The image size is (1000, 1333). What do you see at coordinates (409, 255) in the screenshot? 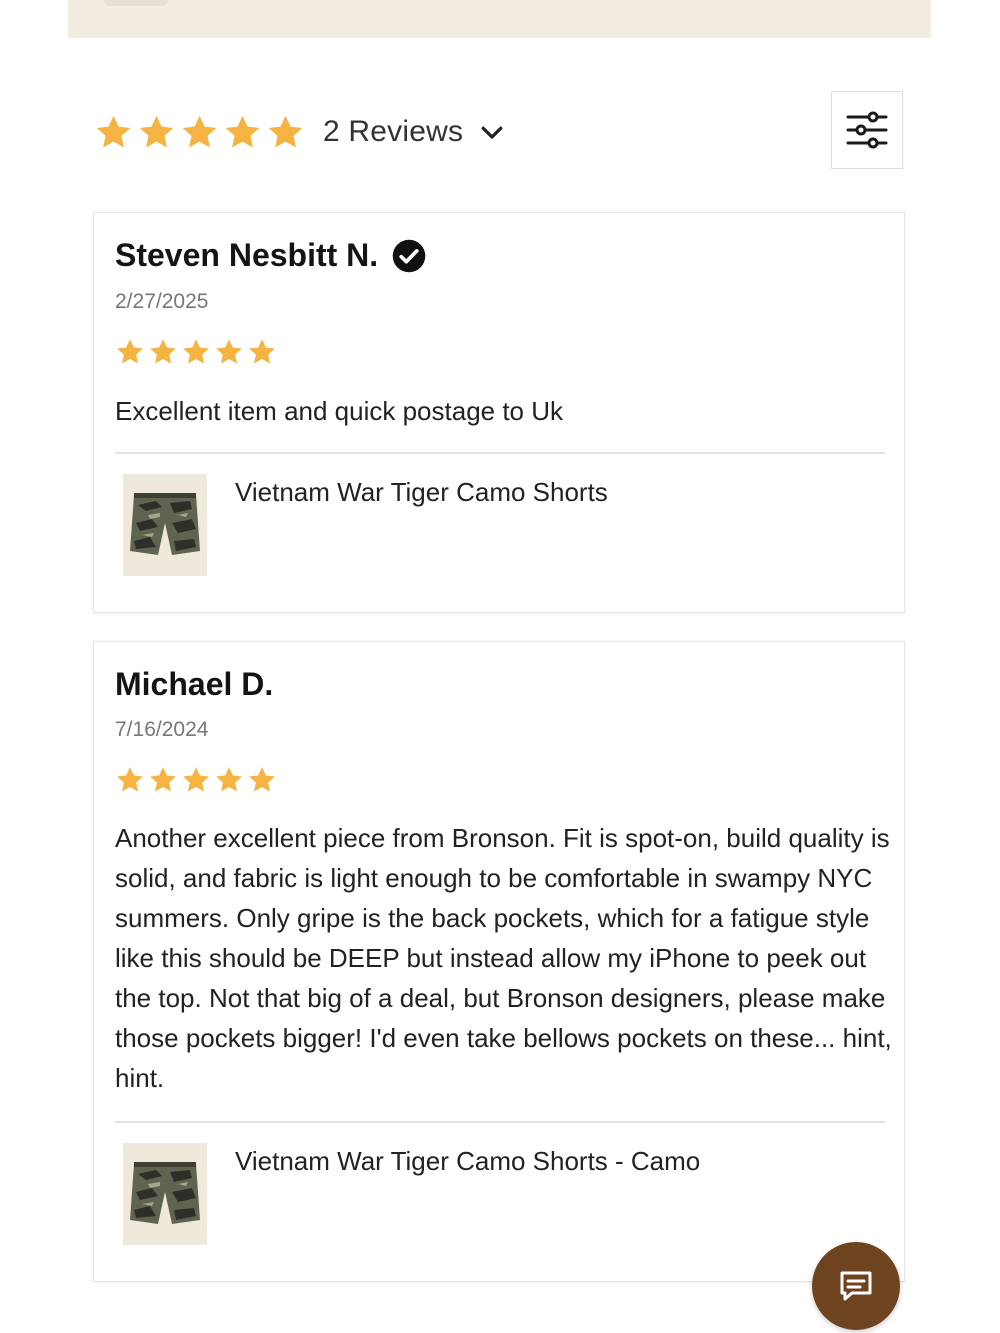
I see `verified-check-icon` at bounding box center [409, 255].